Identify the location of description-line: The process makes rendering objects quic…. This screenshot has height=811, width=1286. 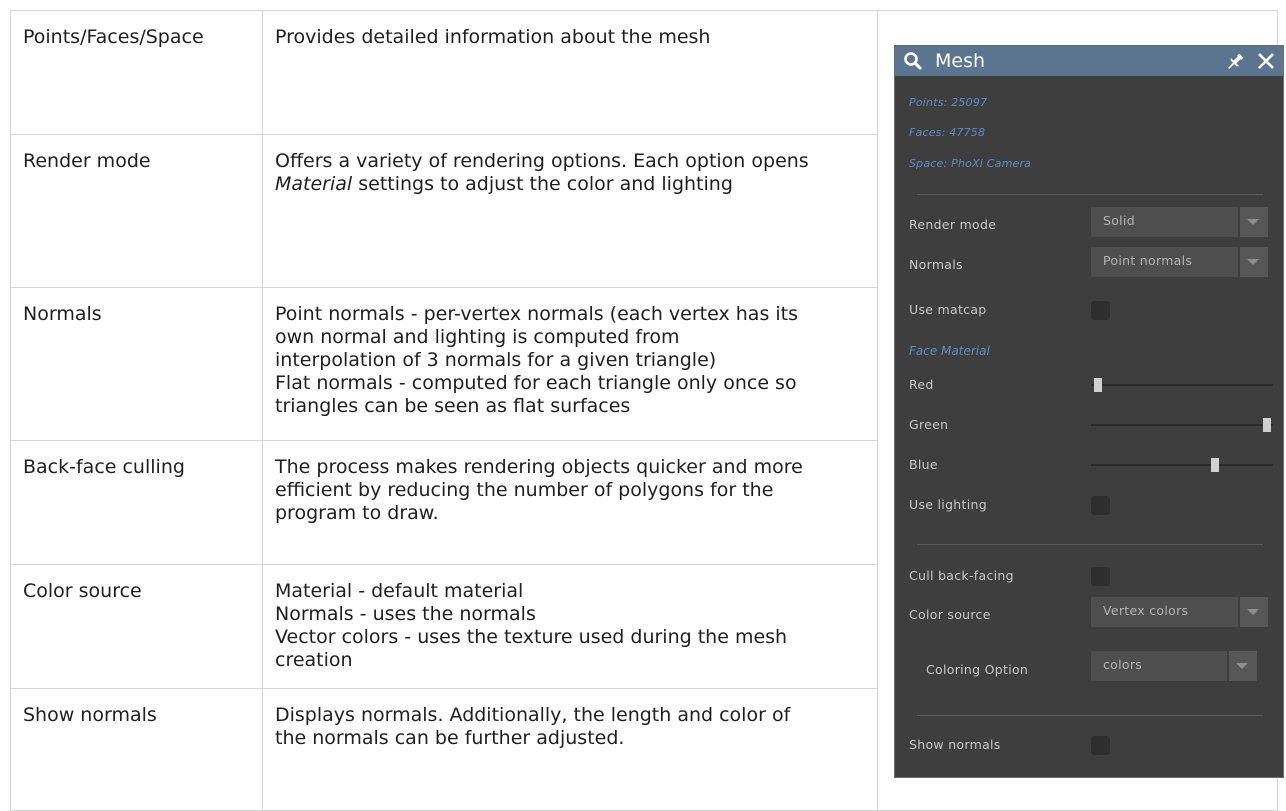
(570, 467).